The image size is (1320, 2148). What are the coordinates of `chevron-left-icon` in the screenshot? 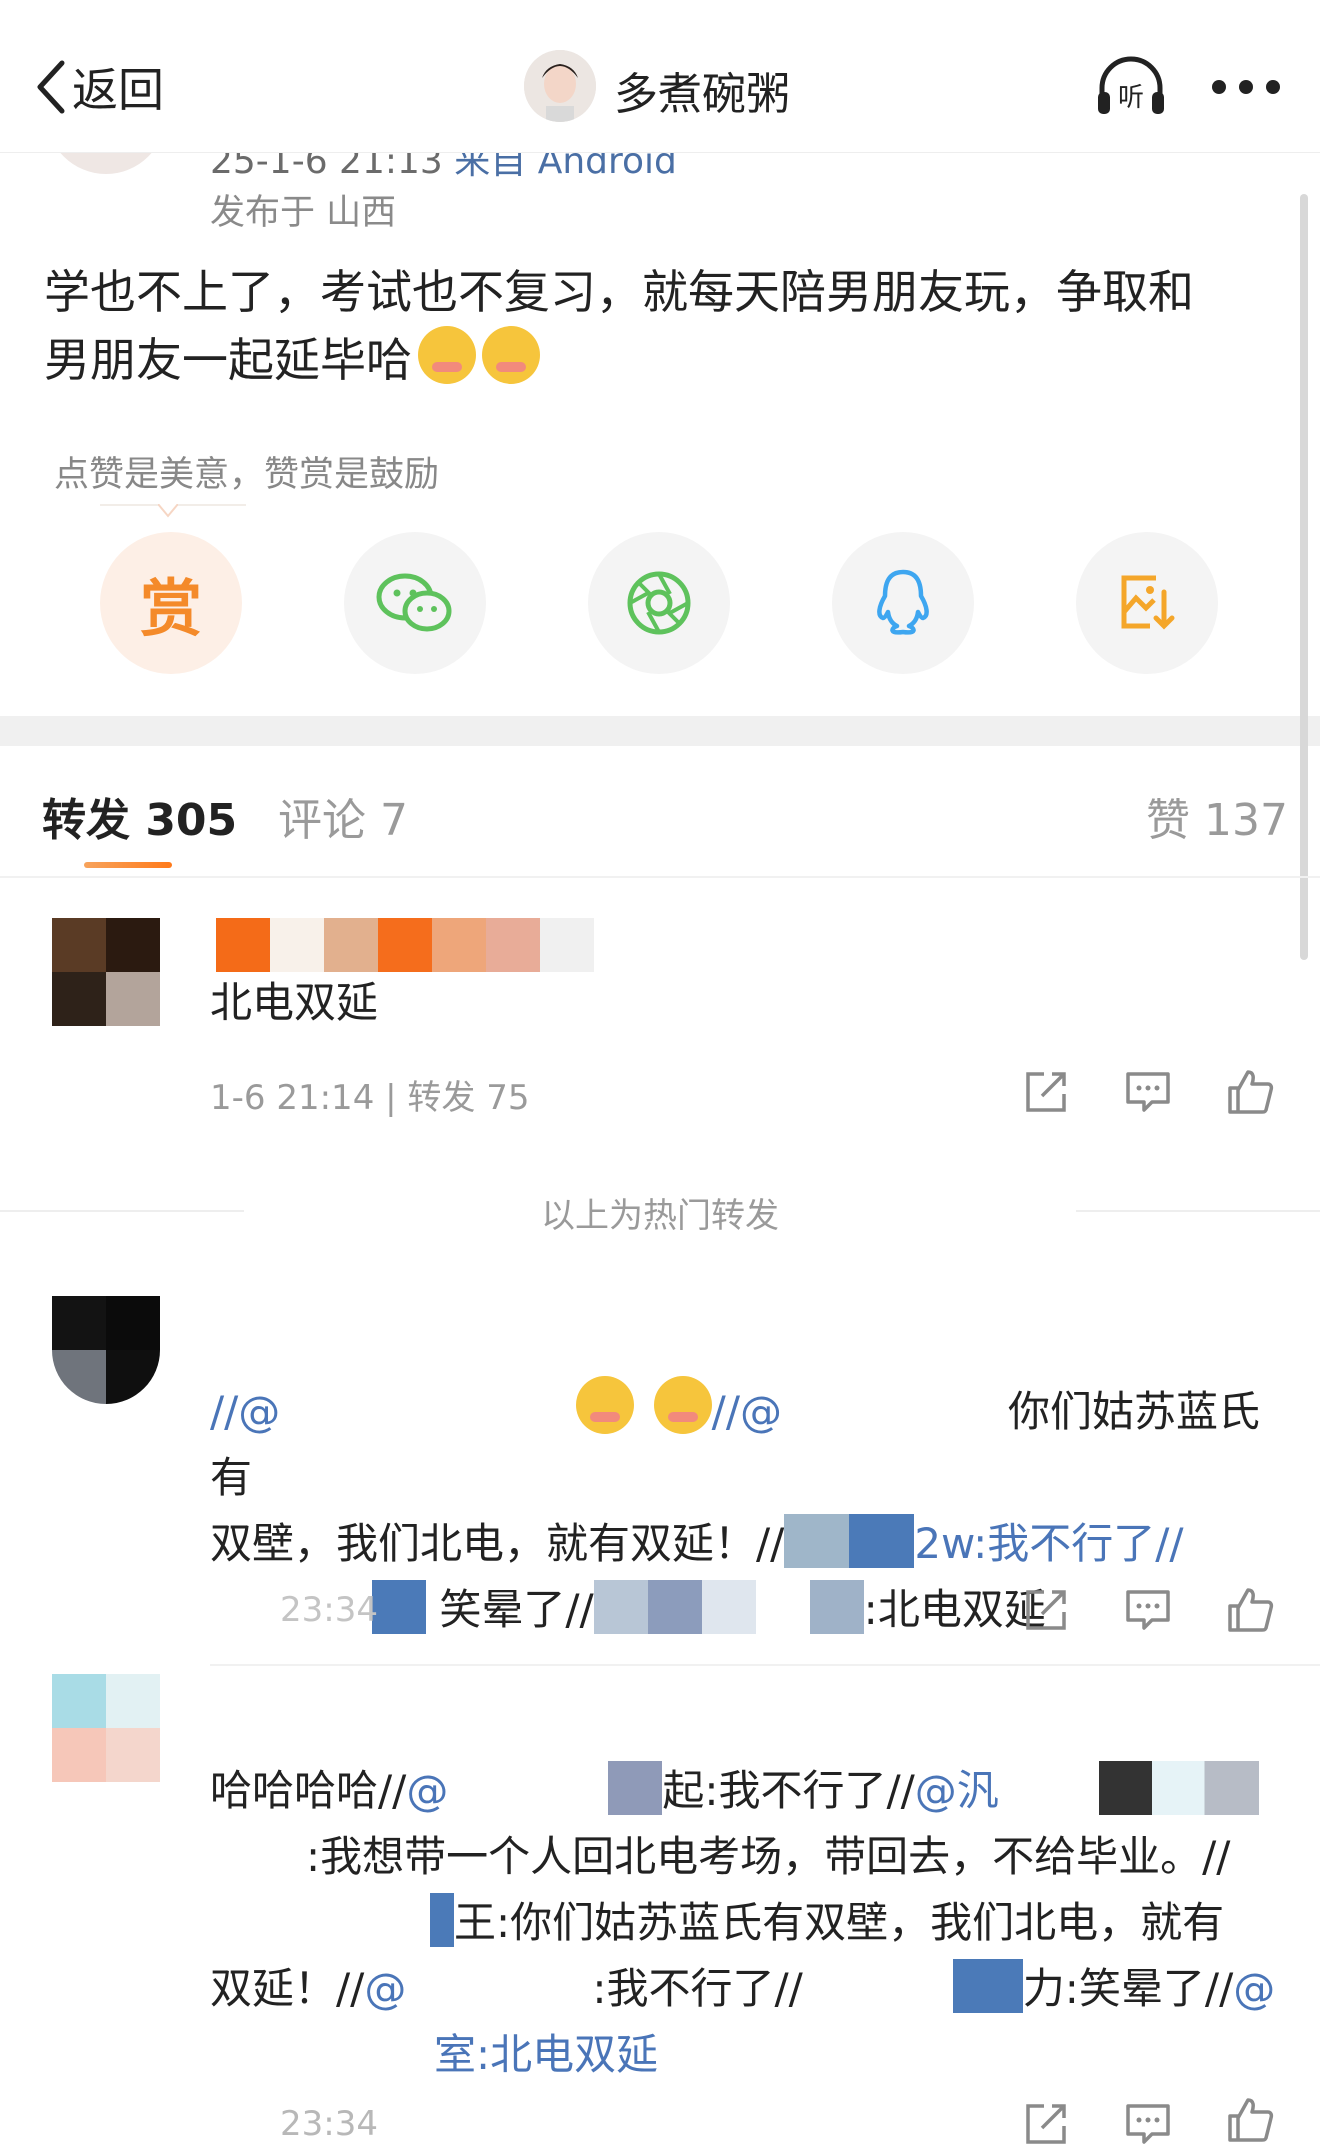 It's located at (51, 87).